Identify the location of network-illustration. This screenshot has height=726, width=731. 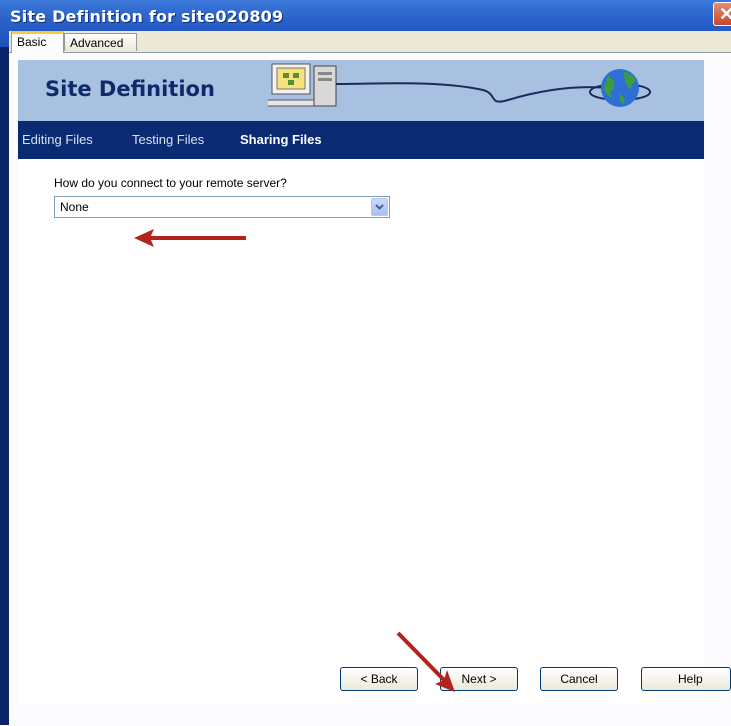
(459, 85).